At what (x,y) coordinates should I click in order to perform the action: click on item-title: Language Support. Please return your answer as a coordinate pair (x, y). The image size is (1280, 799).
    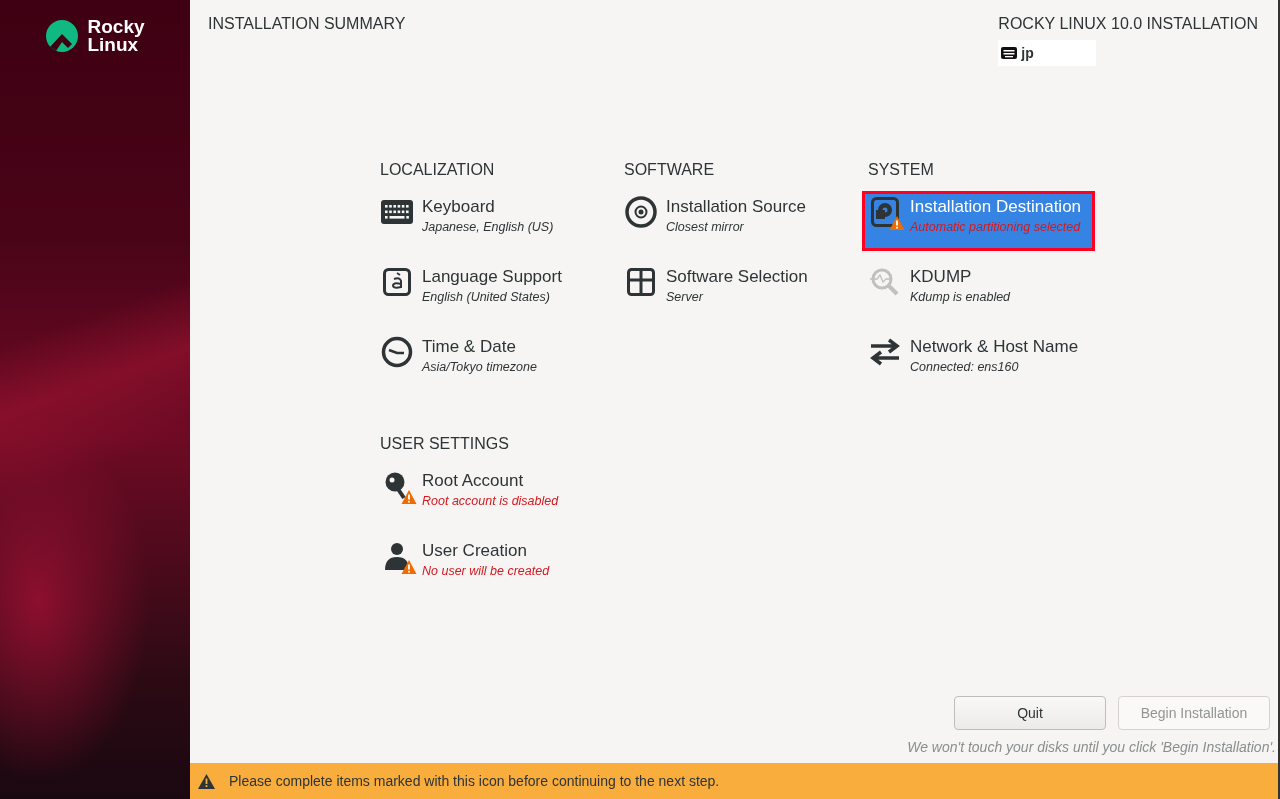
    Looking at the image, I should click on (492, 277).